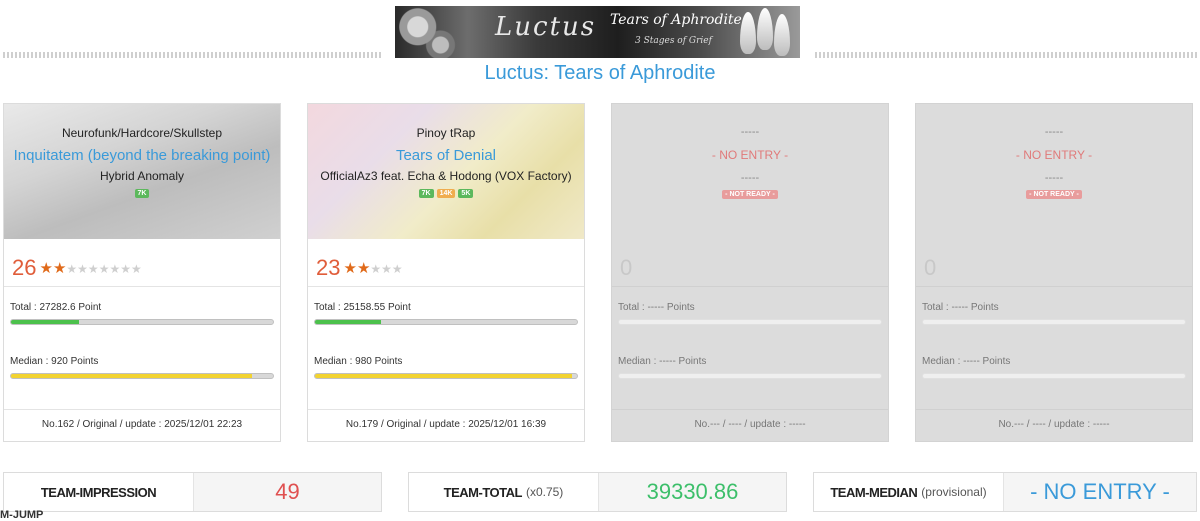  Describe the element at coordinates (676, 20) in the screenshot. I see `banner-subtitle: Tears of Aphrodite` at that location.